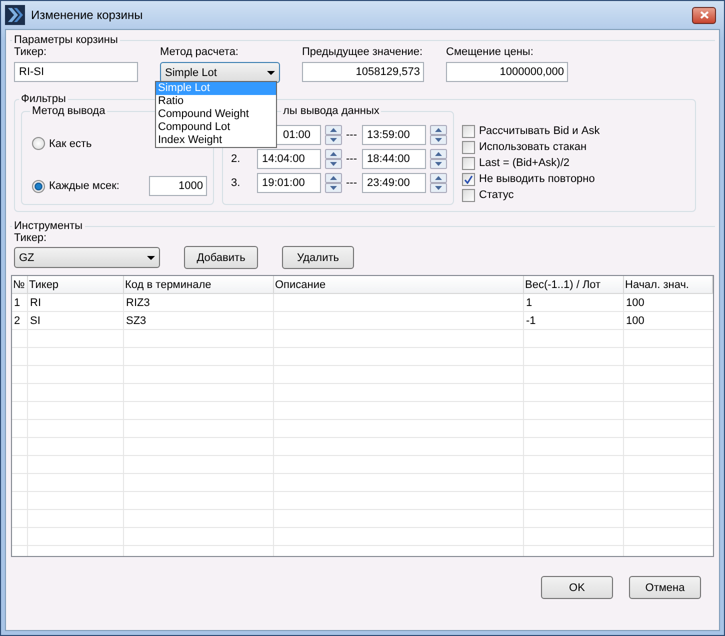 The width and height of the screenshot is (725, 636). I want to click on checkbox-option: Статус, so click(531, 195).